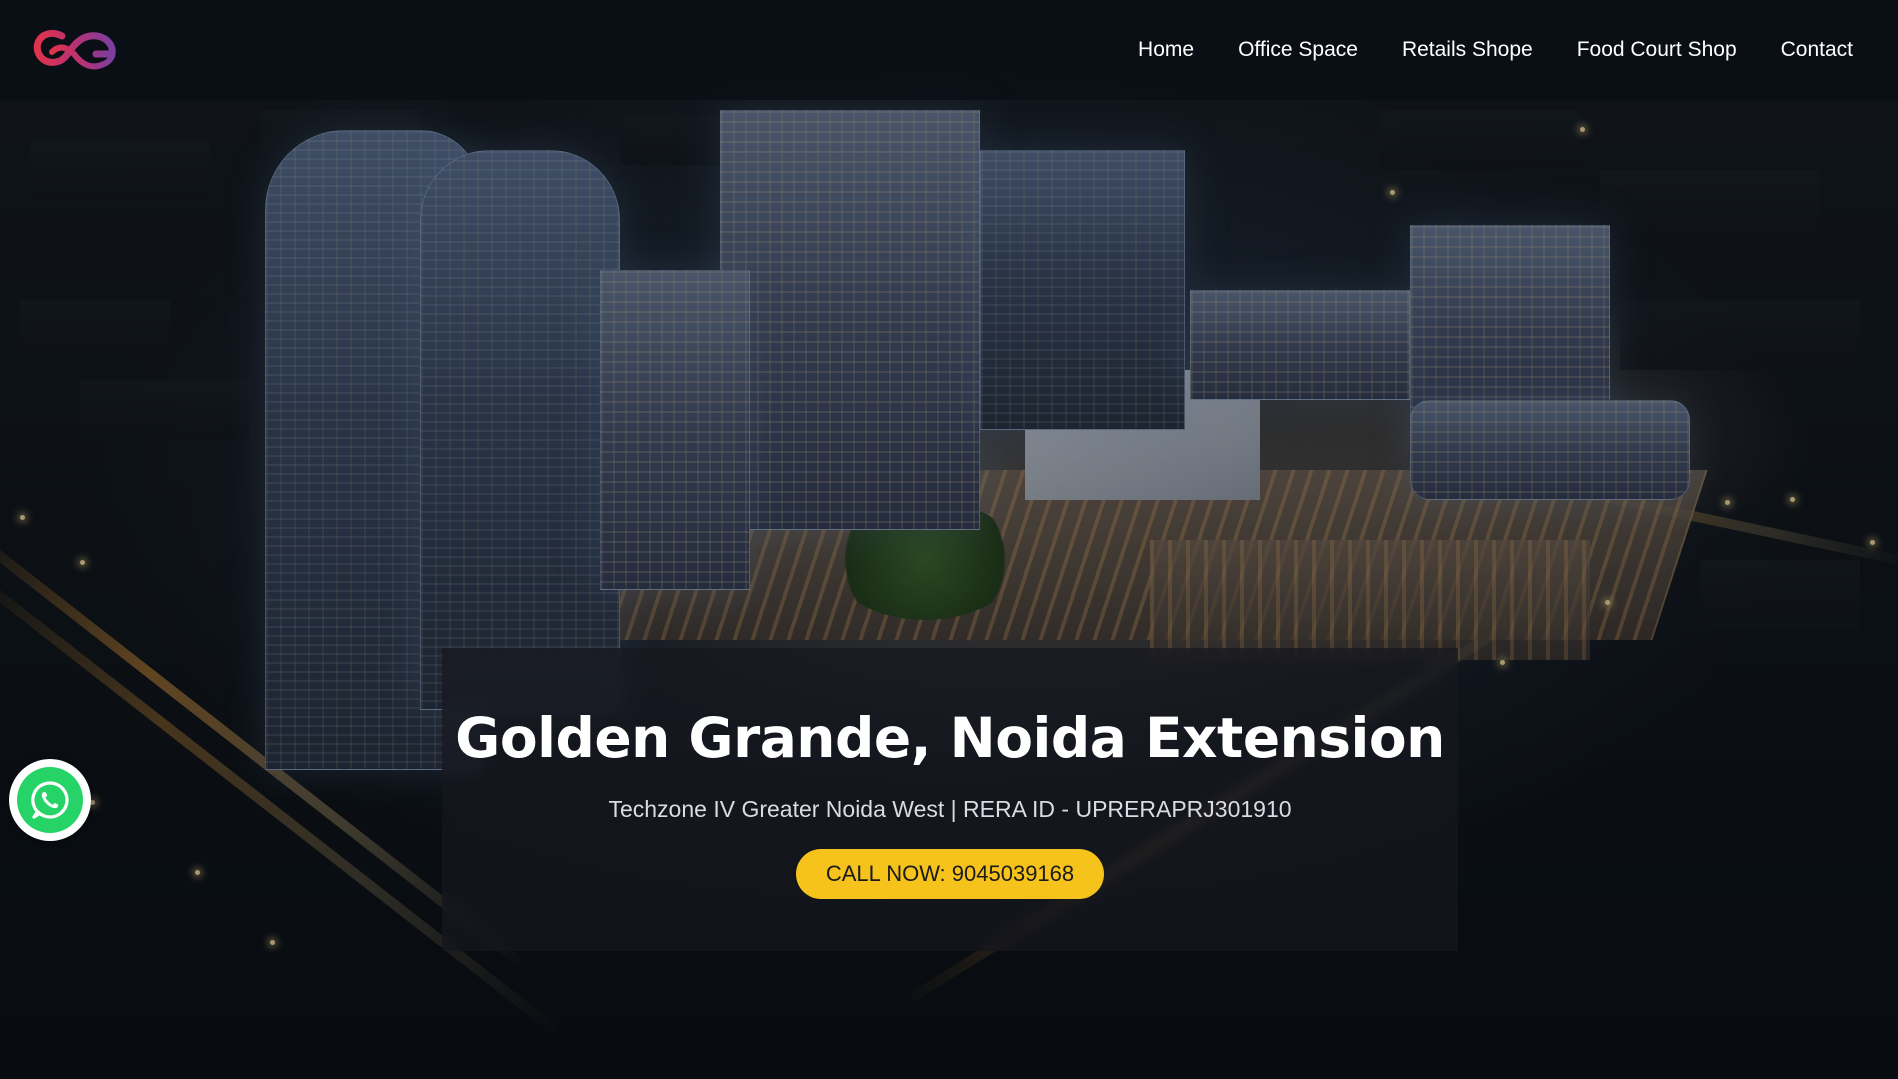  Describe the element at coordinates (1467, 50) in the screenshot. I see `nav-retails-shope: Retails Shope` at that location.